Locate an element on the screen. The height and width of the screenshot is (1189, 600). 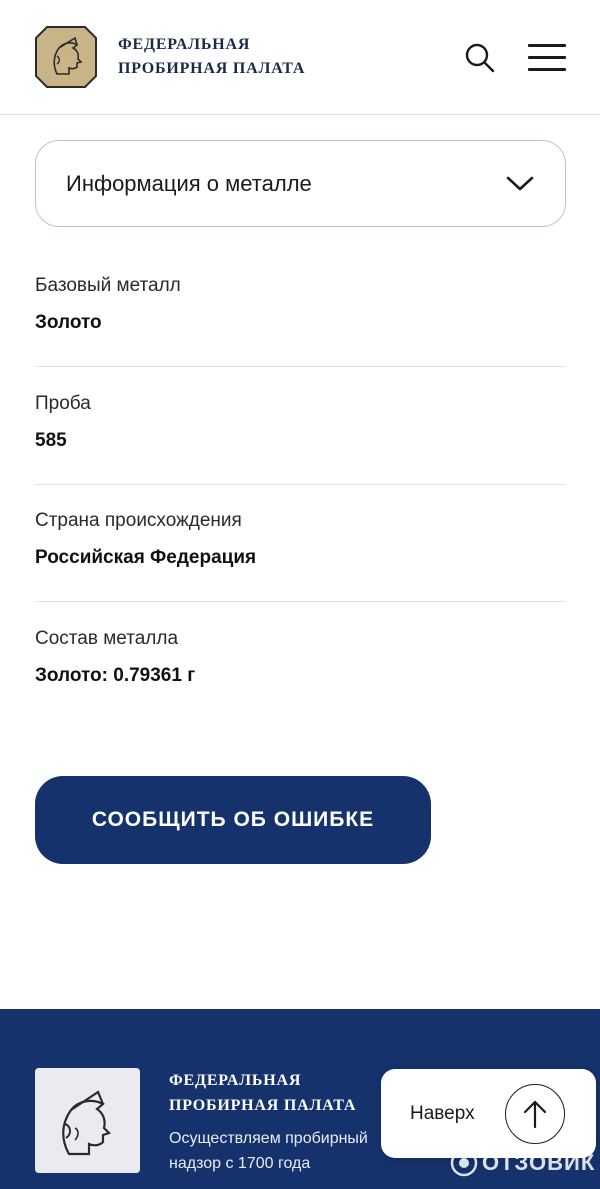
site-header: ФЕДЕРАЛЬНАЯ ПРОБИРНАЯ ПАЛАТА is located at coordinates (300, 57).